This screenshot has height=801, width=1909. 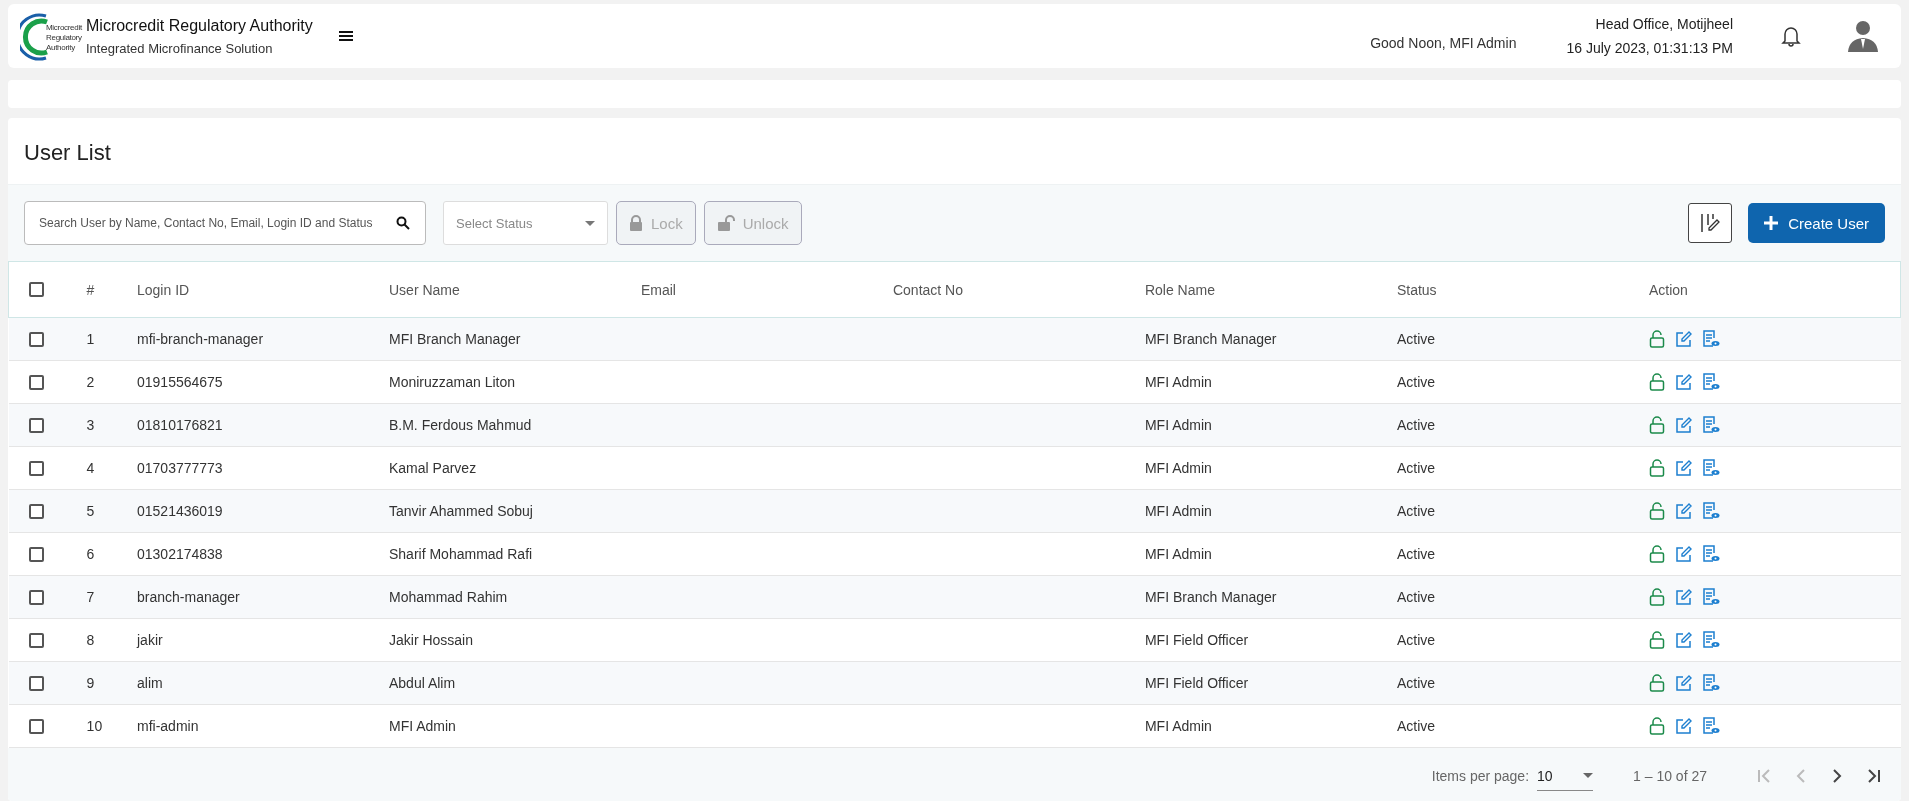 What do you see at coordinates (431, 640) in the screenshot?
I see `table-cell: Jakir Hossain` at bounding box center [431, 640].